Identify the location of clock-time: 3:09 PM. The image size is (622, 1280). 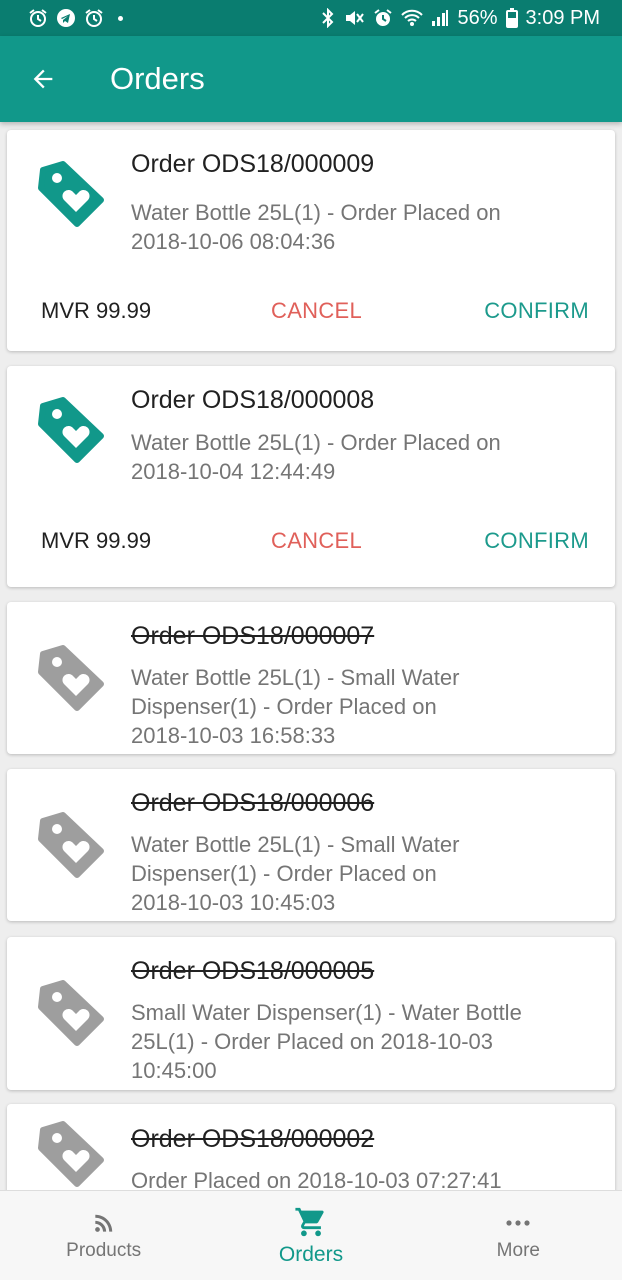
(562, 17).